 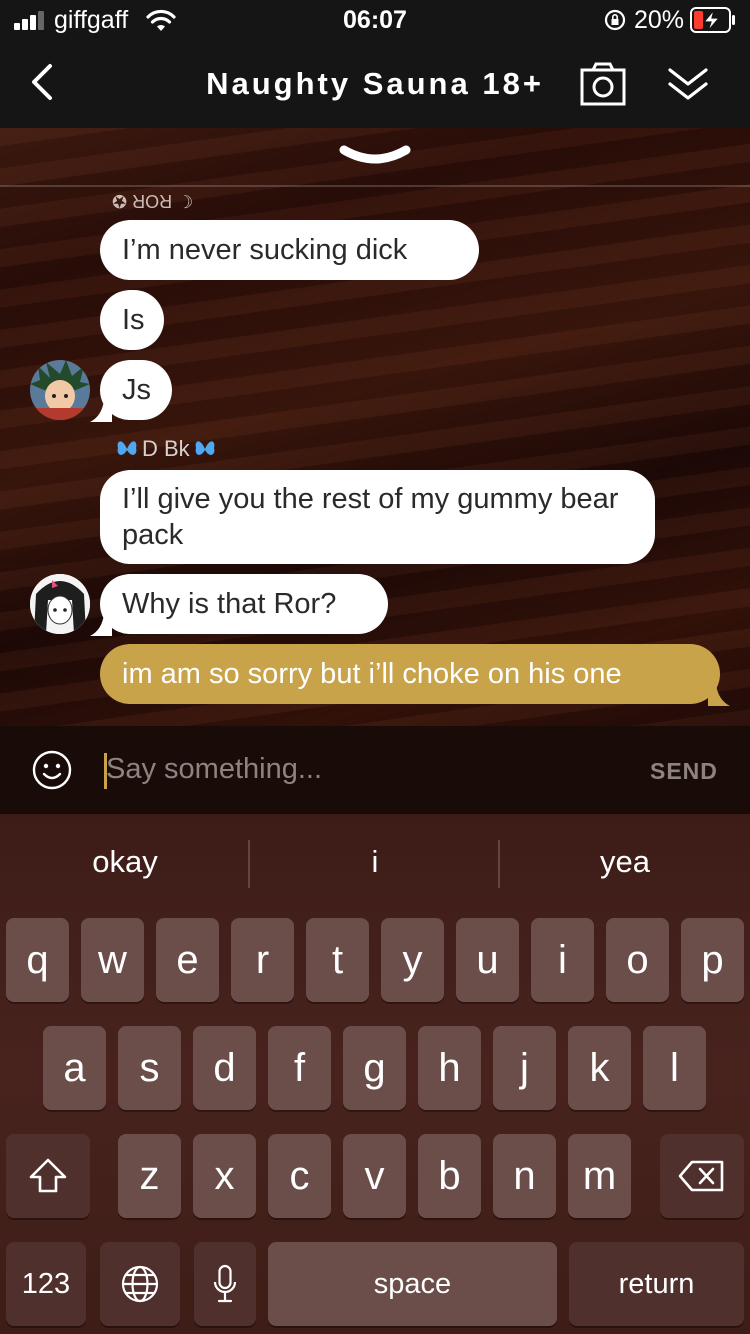 I want to click on key: f, so click(x=299, y=1068).